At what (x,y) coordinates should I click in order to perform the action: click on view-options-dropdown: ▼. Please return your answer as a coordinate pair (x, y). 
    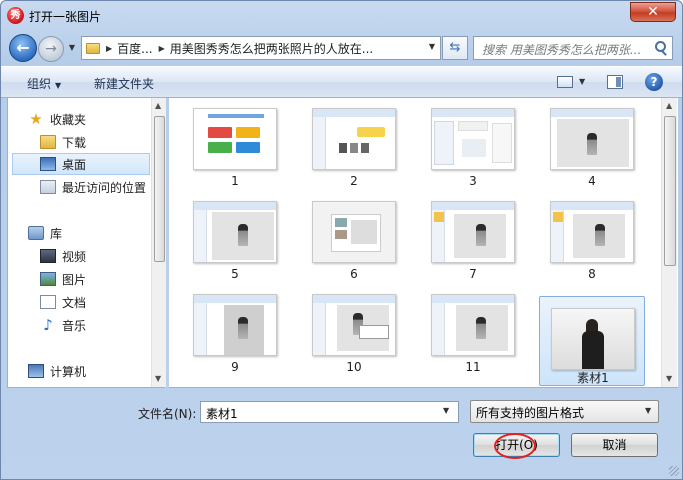
    Looking at the image, I should click on (582, 81).